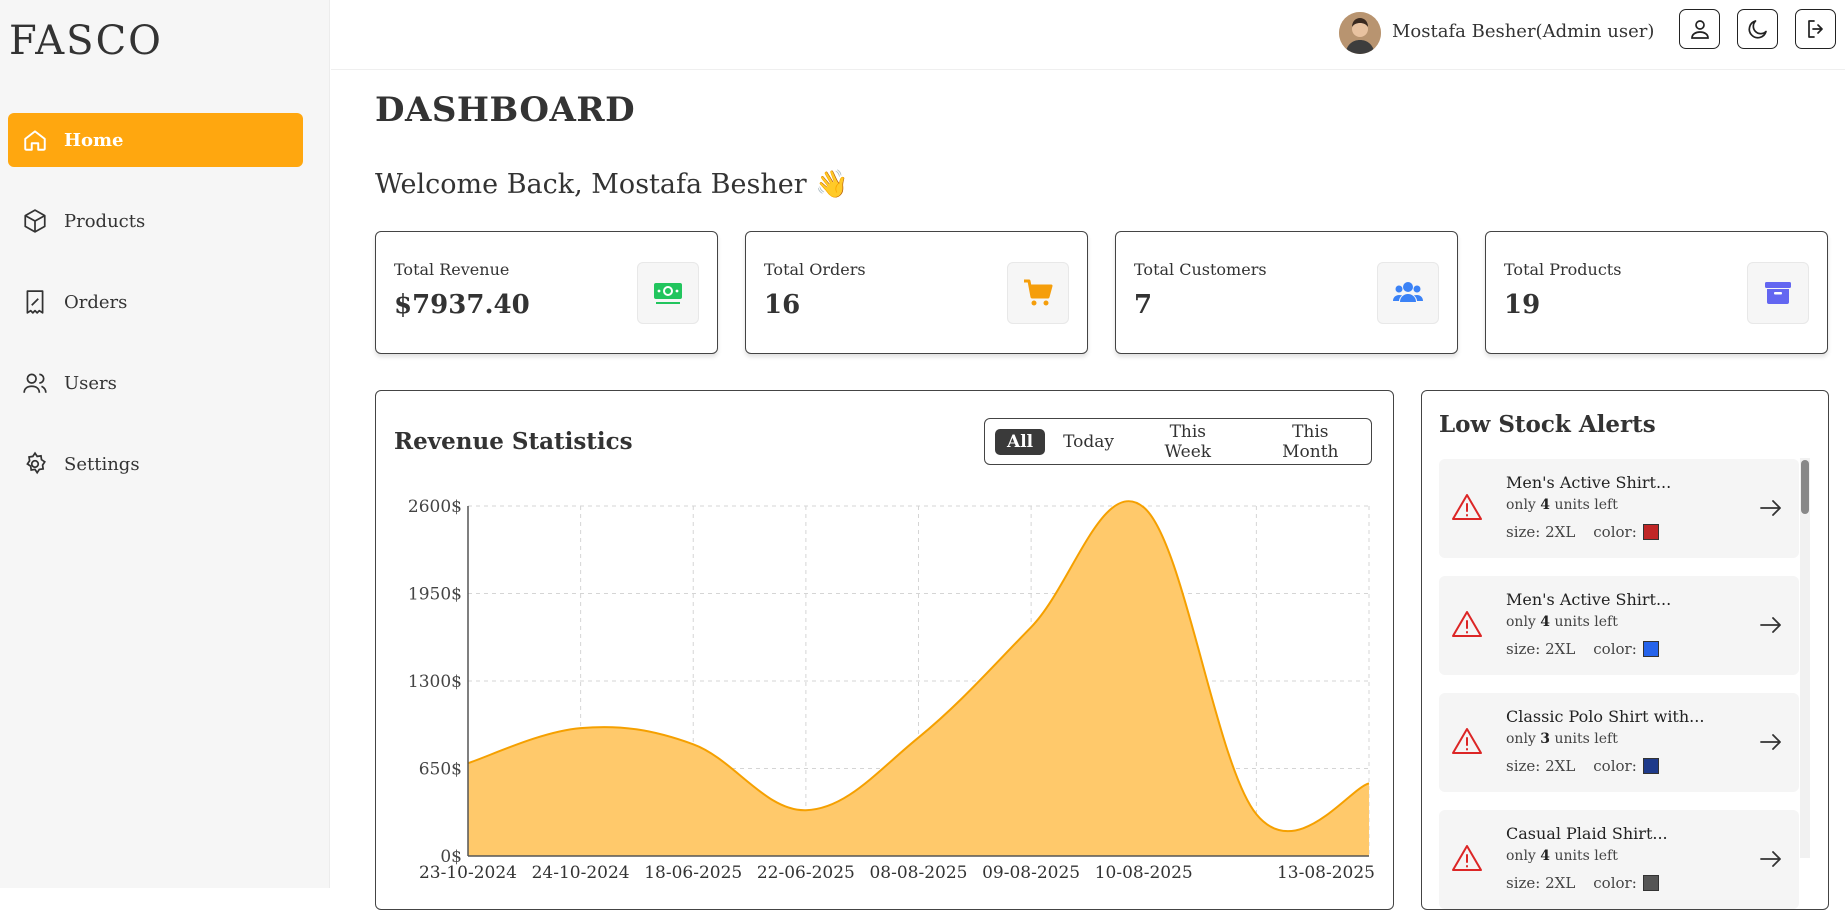 This screenshot has height=911, width=1845. What do you see at coordinates (1522, 305) in the screenshot?
I see `stat-value: 19` at bounding box center [1522, 305].